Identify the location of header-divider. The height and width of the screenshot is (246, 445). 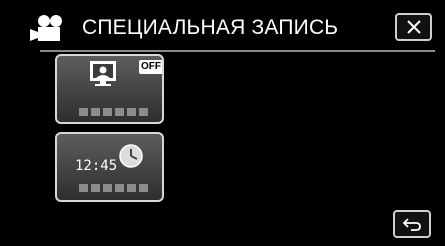
(237, 51).